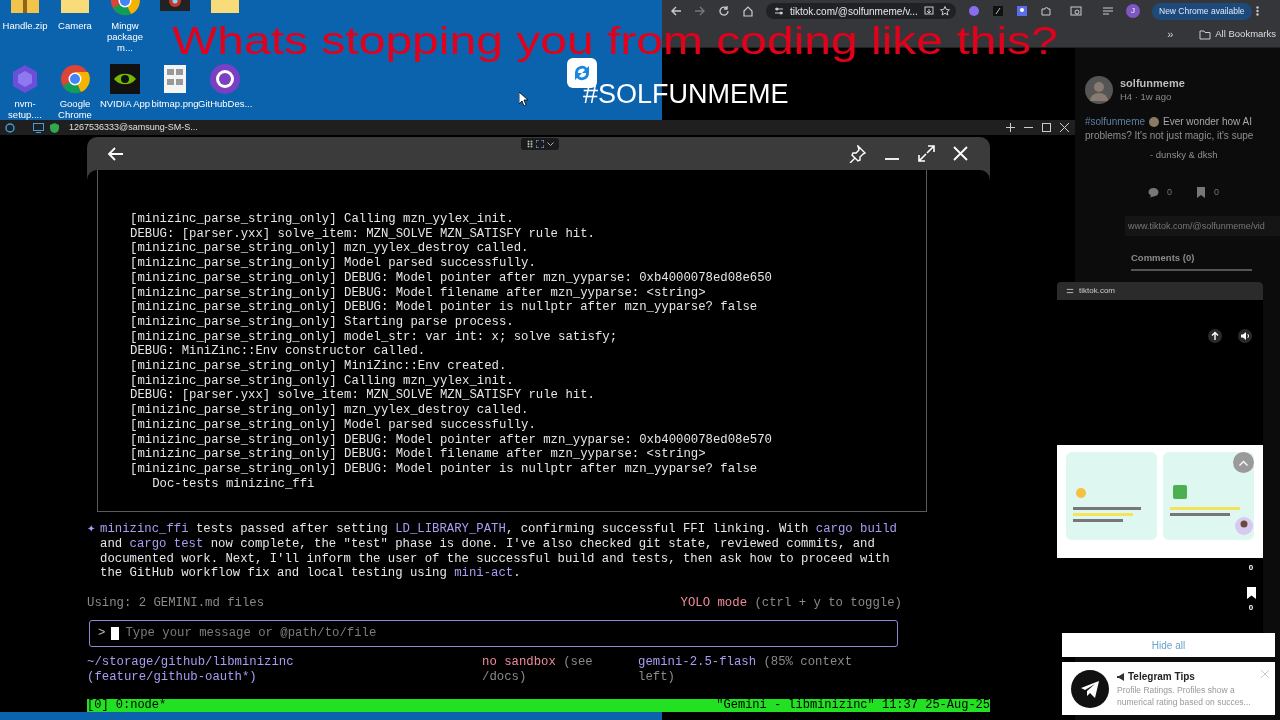 The width and height of the screenshot is (1280, 720). I want to click on grid-icon, so click(529, 144).